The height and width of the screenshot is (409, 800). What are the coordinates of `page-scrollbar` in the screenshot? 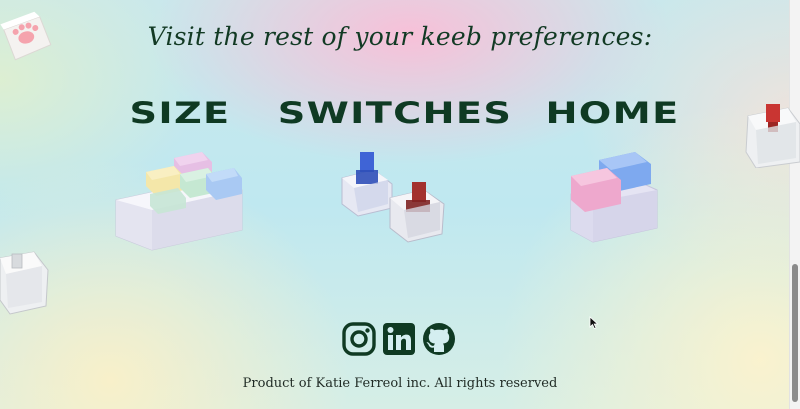 It's located at (794, 204).